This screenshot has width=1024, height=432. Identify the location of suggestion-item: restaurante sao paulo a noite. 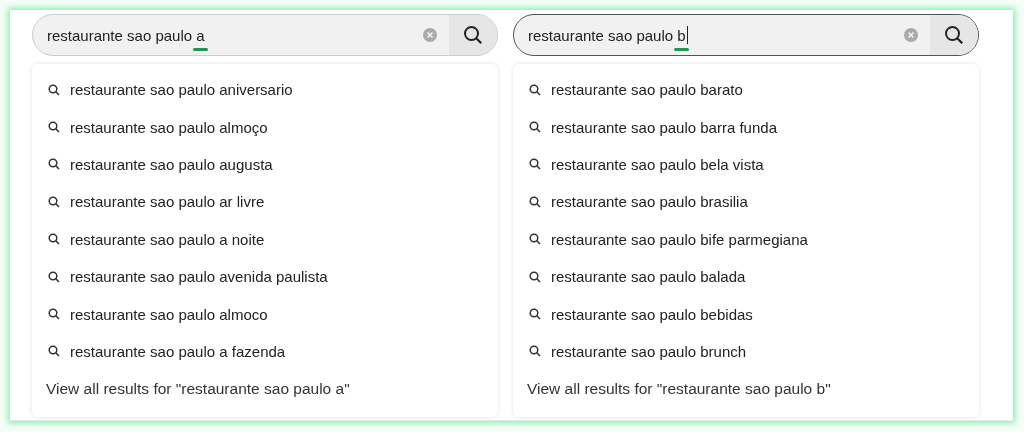
(265, 239).